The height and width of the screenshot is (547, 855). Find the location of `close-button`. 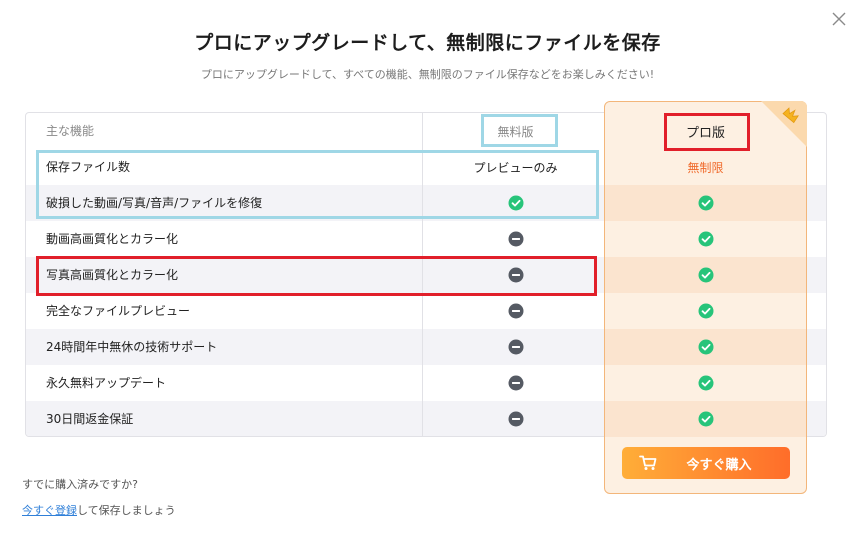

close-button is located at coordinates (839, 19).